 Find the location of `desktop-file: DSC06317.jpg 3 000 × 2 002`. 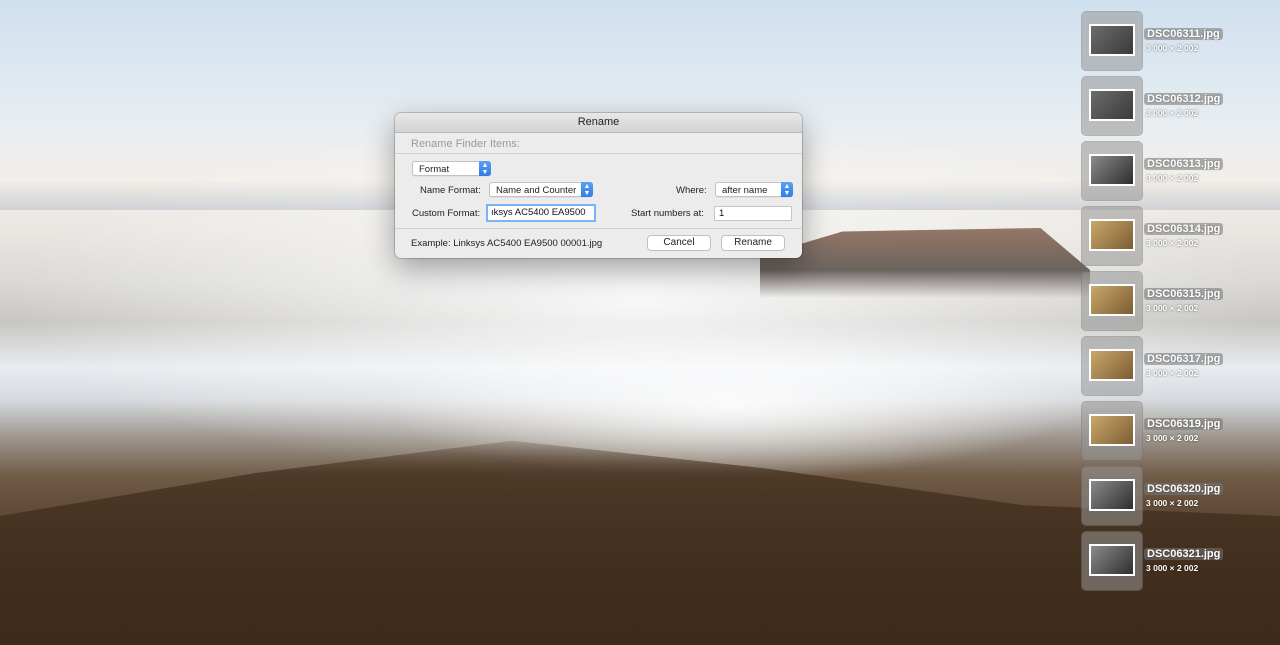

desktop-file: DSC06317.jpg 3 000 × 2 002 is located at coordinates (1181, 366).